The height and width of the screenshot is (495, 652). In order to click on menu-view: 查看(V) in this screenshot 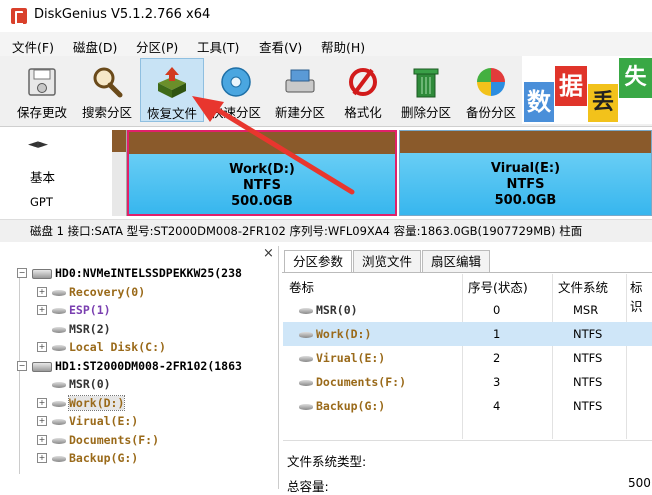, I will do `click(280, 46)`.